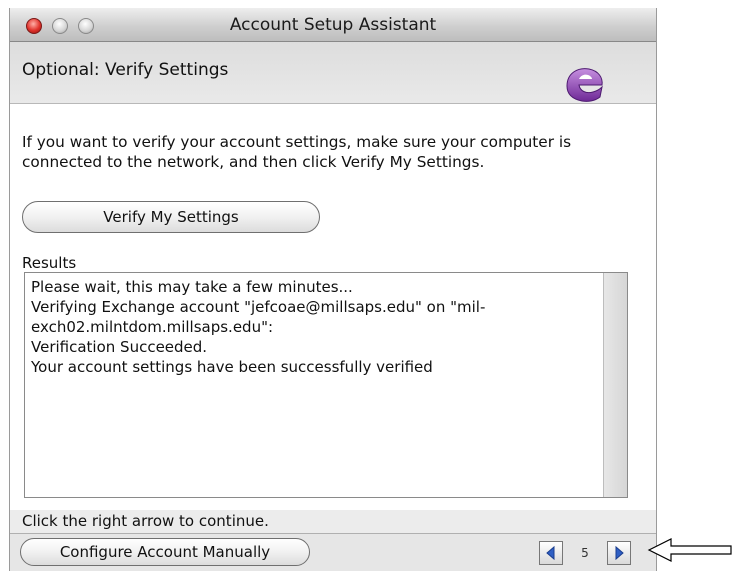 The height and width of the screenshot is (571, 733). I want to click on results-label: Results, so click(49, 263).